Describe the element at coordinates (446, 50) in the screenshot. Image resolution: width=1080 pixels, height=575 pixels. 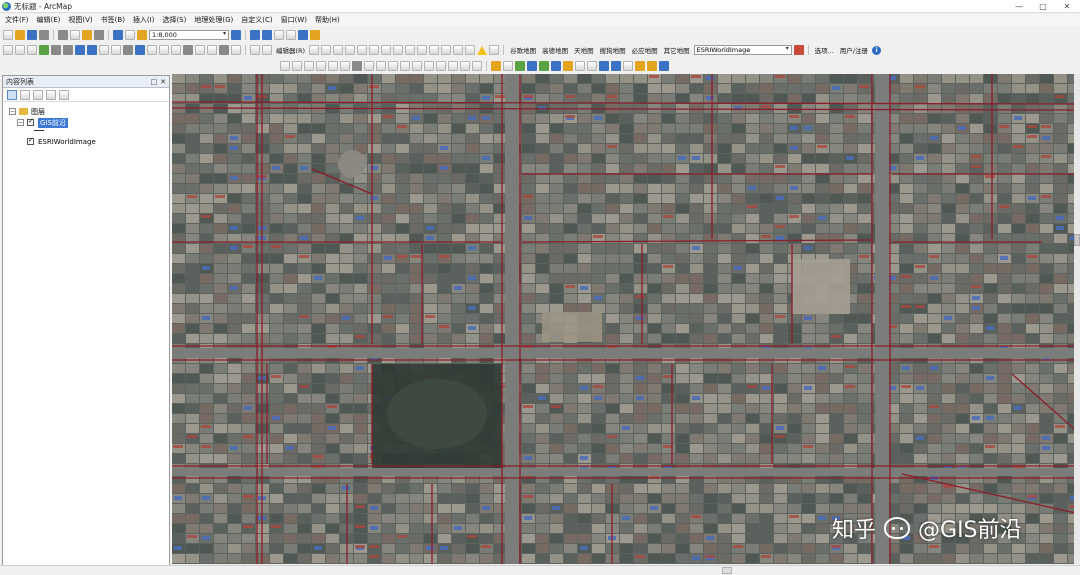
I see `attributes-icon` at that location.